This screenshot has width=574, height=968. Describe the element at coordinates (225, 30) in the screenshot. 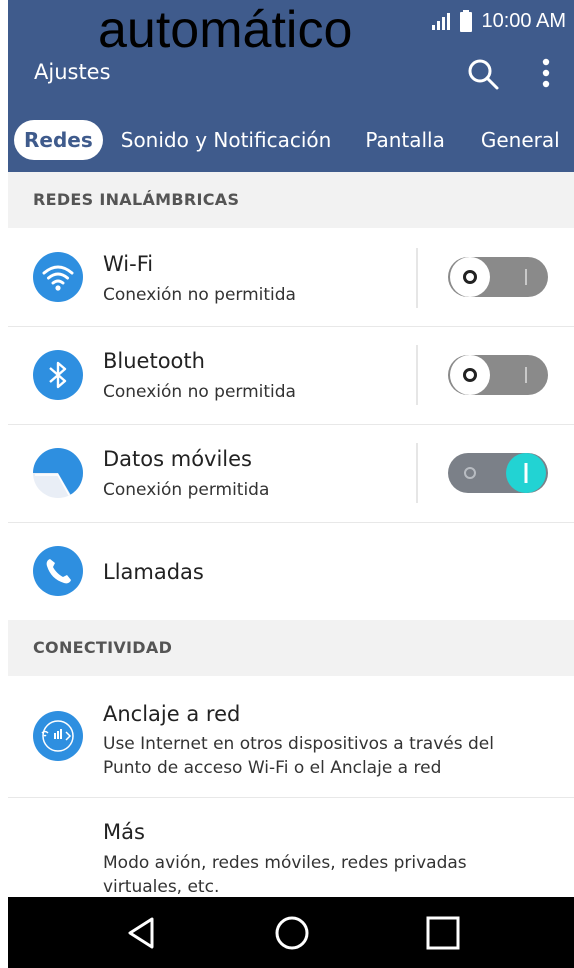

I see `overlay-label: automático` at that location.